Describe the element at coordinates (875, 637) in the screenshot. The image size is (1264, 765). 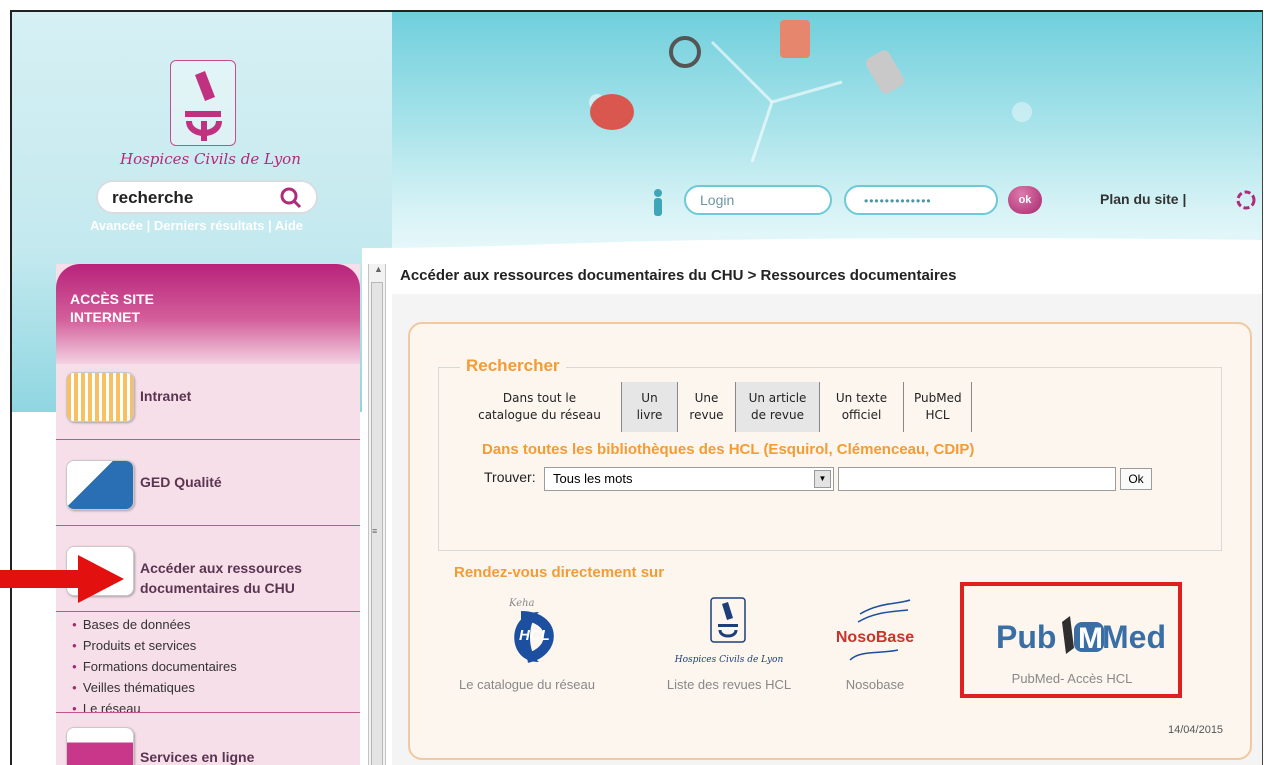
I see `svg-text: NosoBase` at that location.